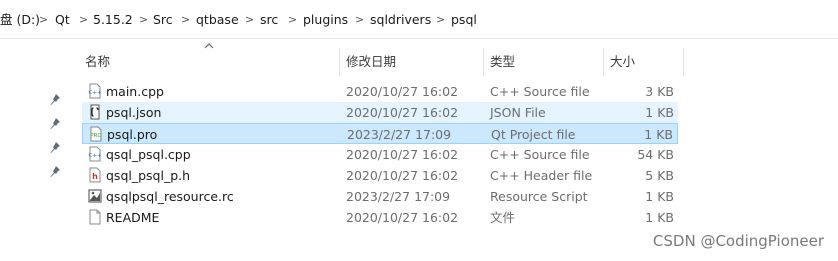 The width and height of the screenshot is (838, 261). Describe the element at coordinates (163, 20) in the screenshot. I see `breadcrumb-src: Src` at that location.